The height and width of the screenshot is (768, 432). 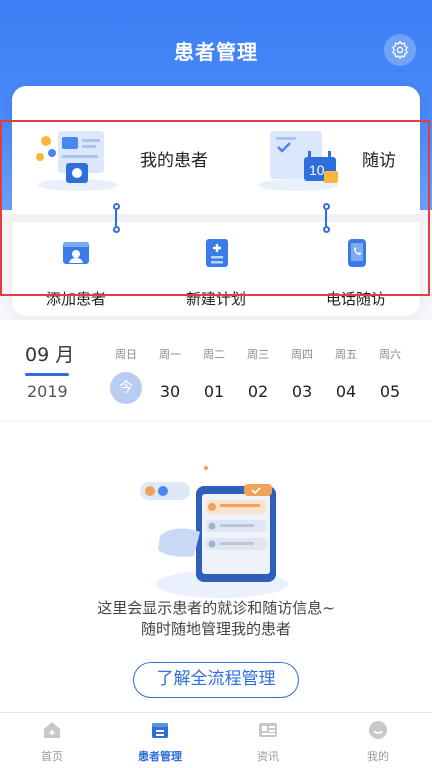 I want to click on calendar-10-illustration-icon: 10, so click(x=298, y=161).